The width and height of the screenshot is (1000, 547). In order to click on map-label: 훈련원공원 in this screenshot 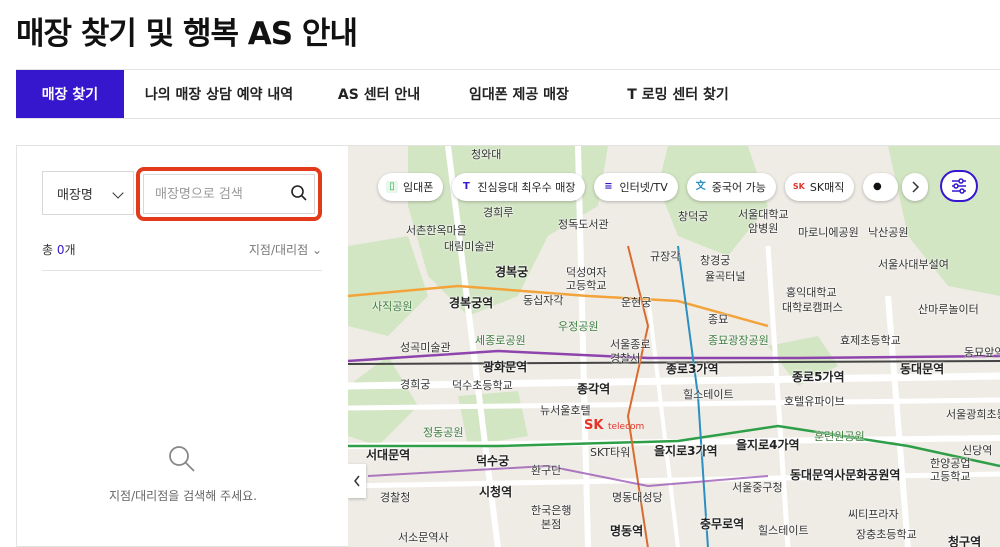, I will do `click(839, 436)`.